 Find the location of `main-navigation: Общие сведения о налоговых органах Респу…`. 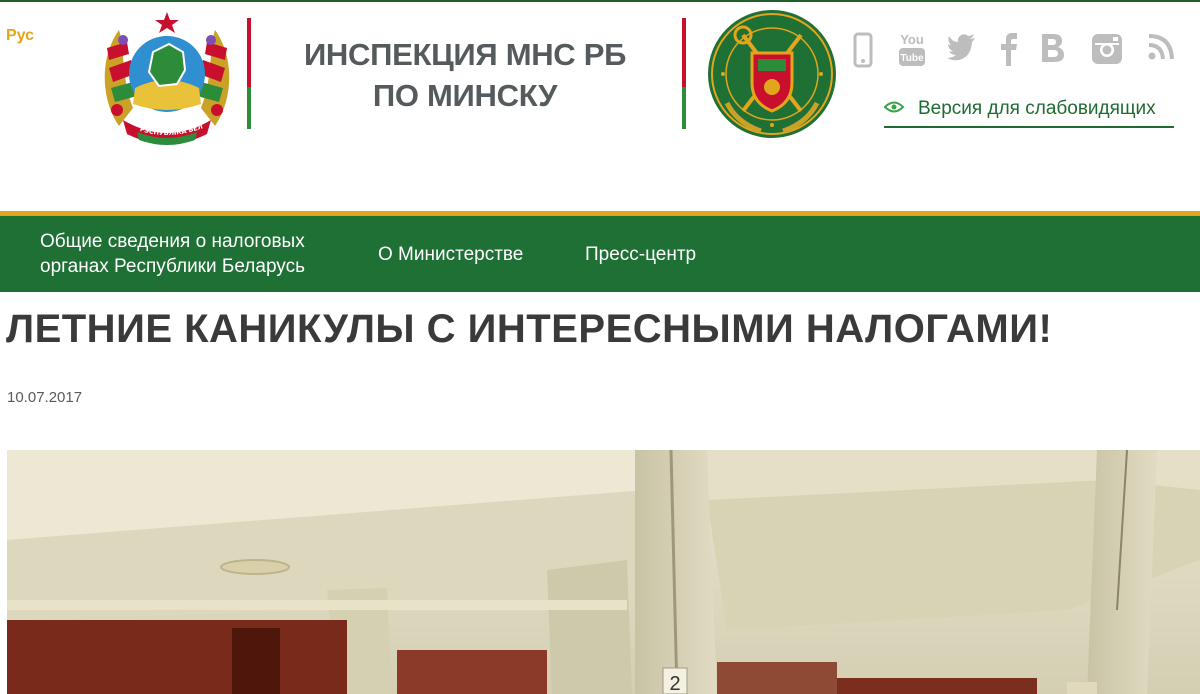

main-navigation: Общие сведения о налоговых органах Респу… is located at coordinates (600, 254).